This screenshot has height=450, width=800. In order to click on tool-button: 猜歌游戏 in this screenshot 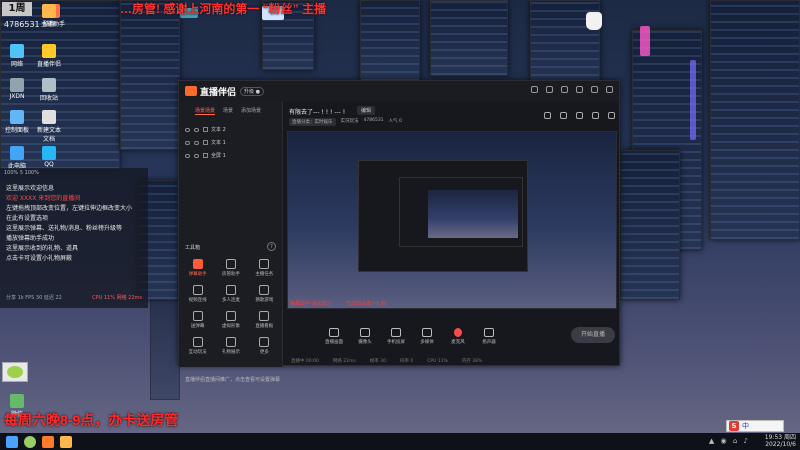, I will do `click(264, 294)`.